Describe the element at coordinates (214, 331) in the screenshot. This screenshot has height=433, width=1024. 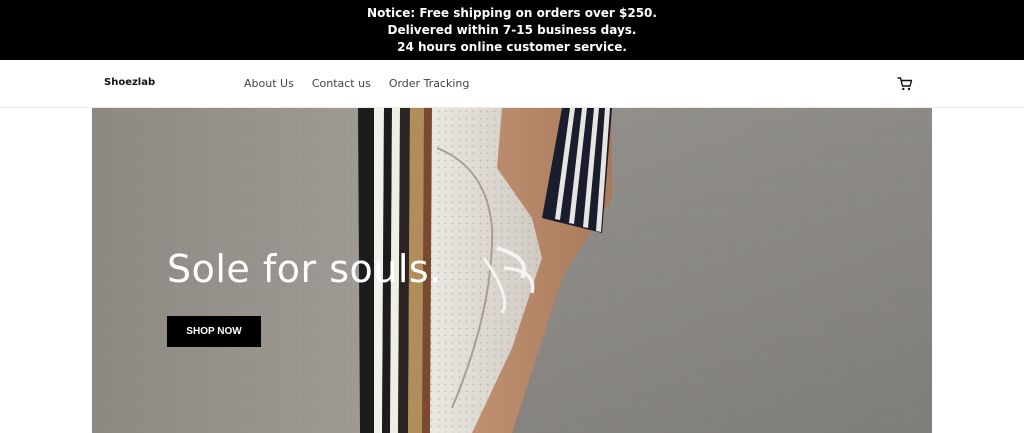
I see `shop-now-button: SHOP NOW` at that location.